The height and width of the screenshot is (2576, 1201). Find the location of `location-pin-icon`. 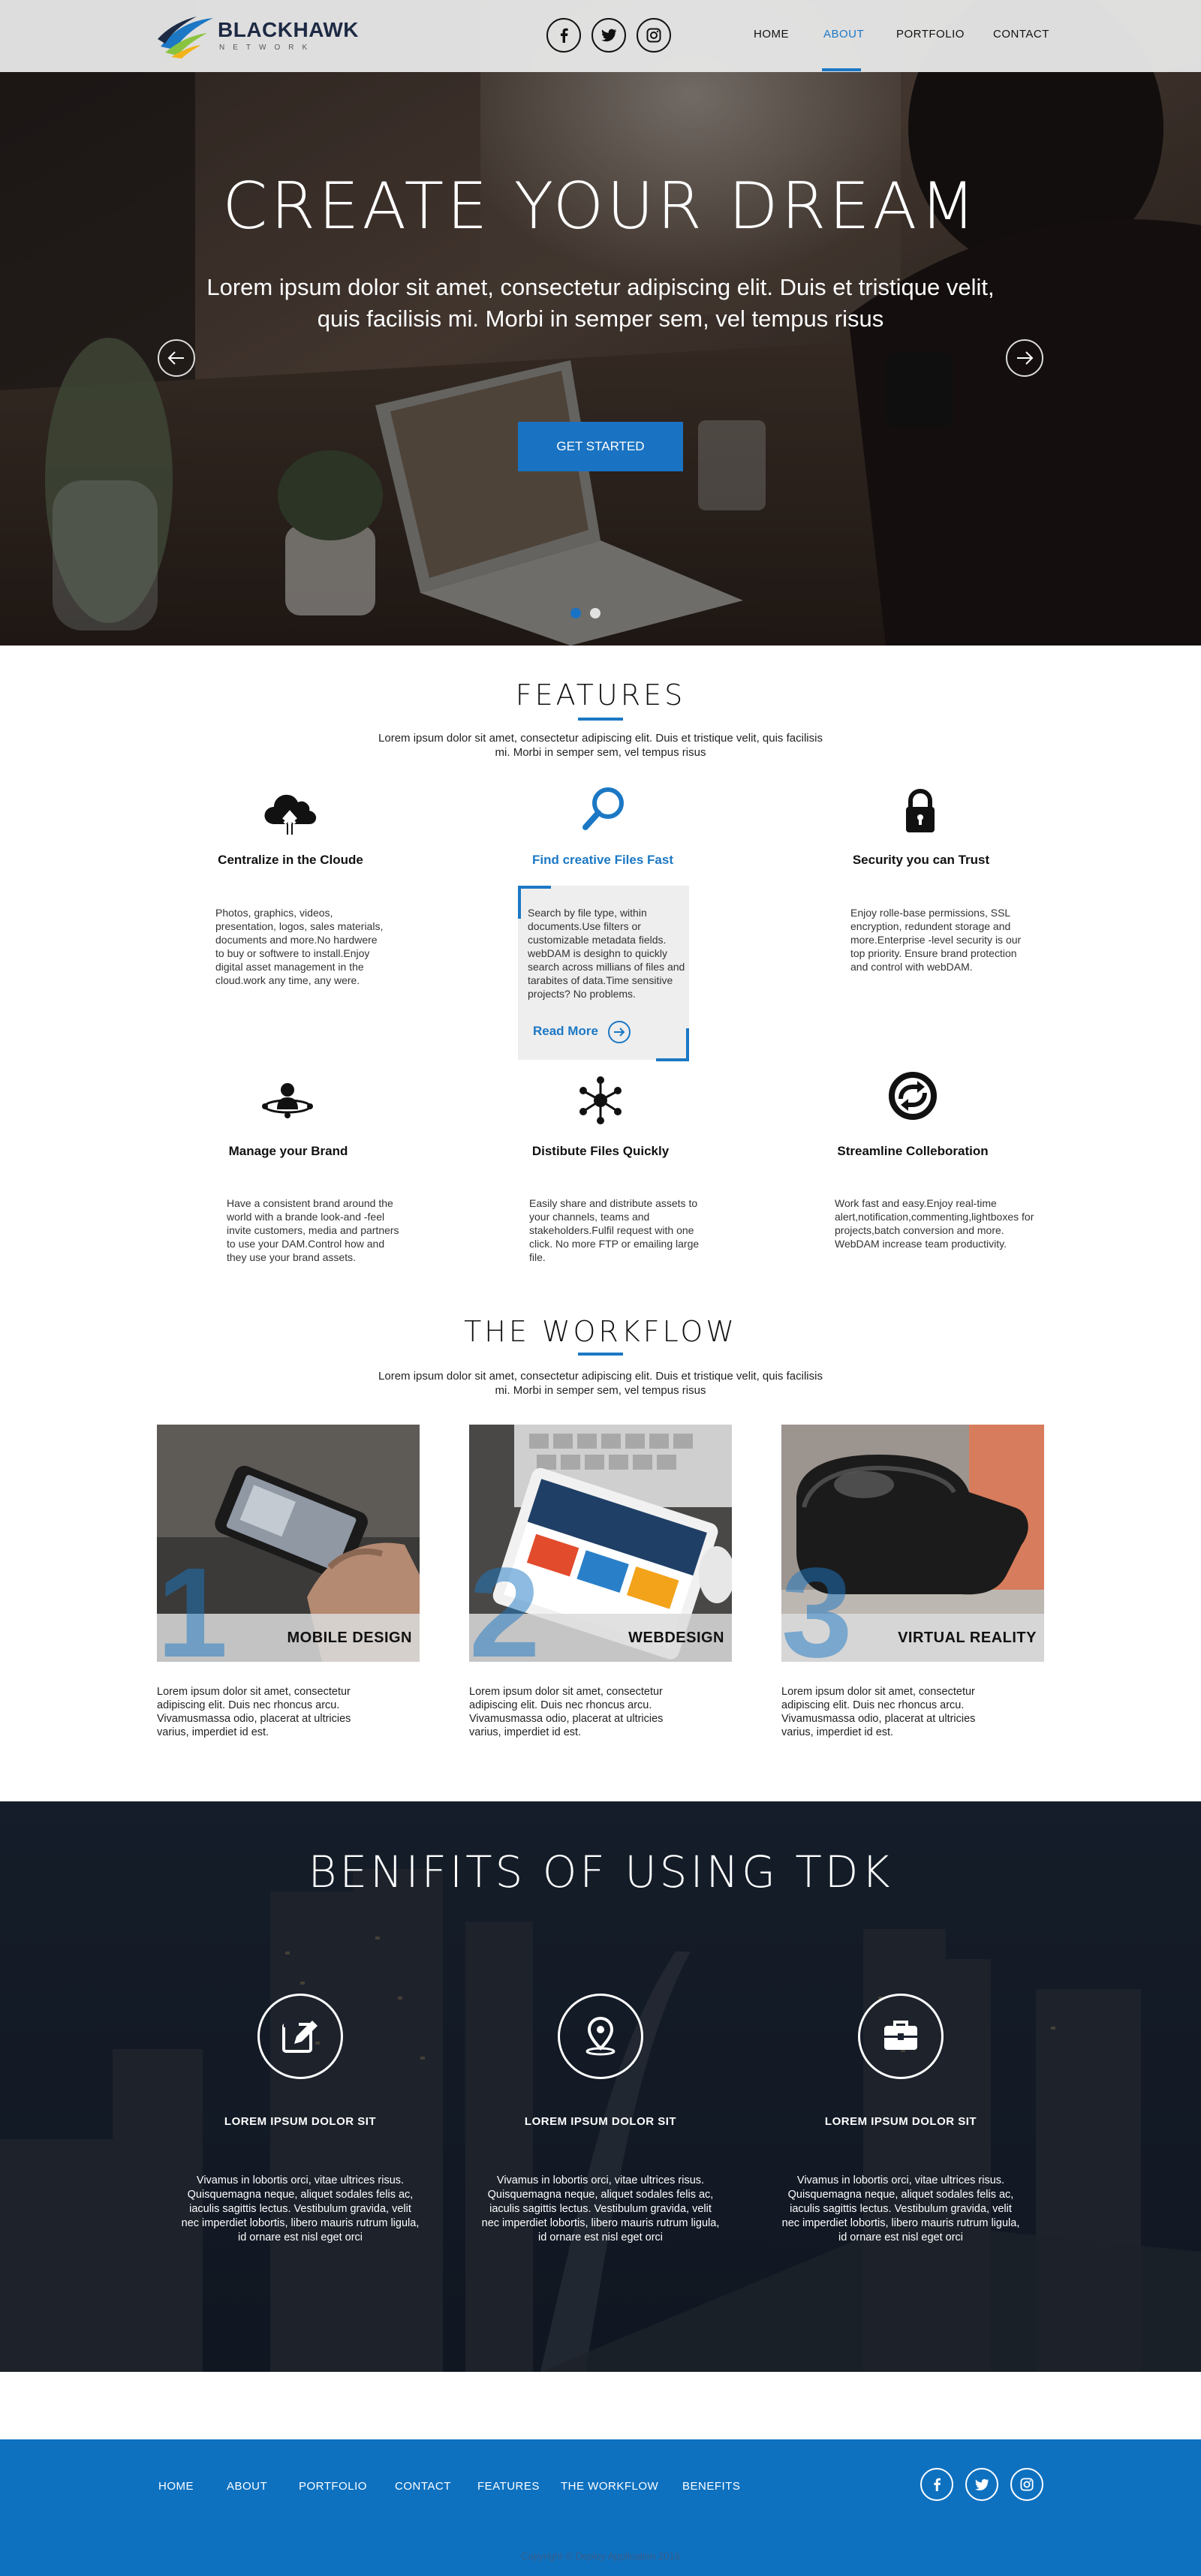

location-pin-icon is located at coordinates (600, 2036).